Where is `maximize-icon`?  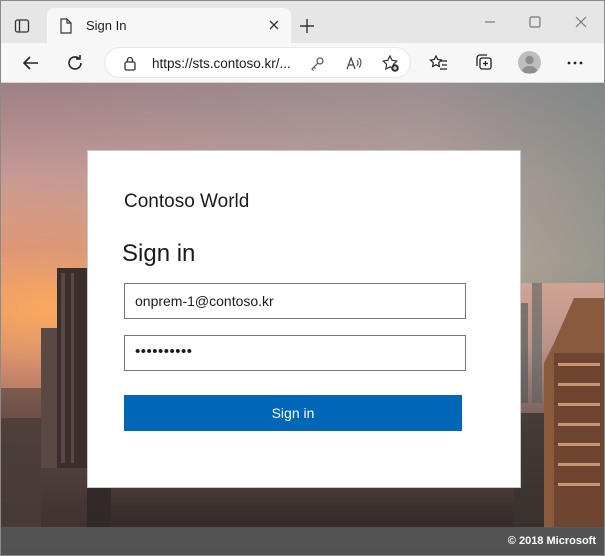 maximize-icon is located at coordinates (535, 22).